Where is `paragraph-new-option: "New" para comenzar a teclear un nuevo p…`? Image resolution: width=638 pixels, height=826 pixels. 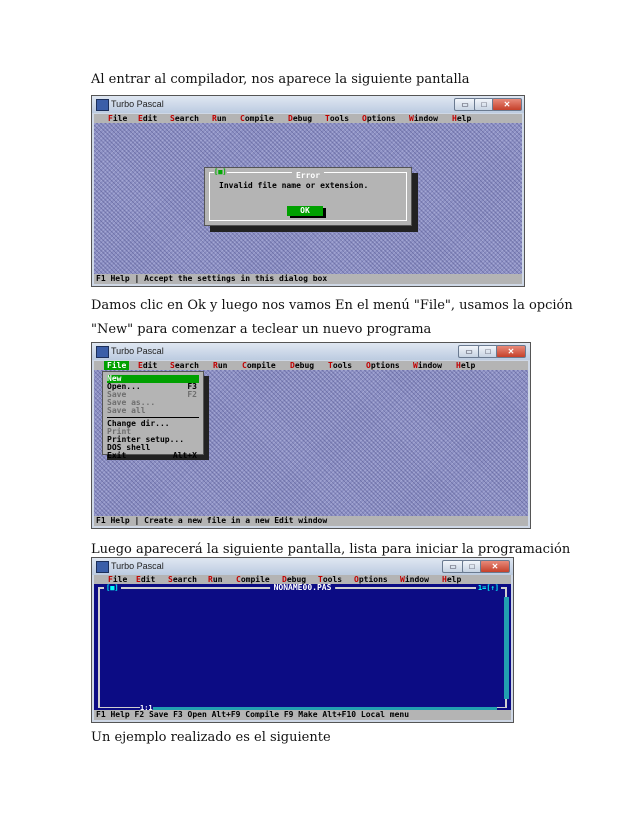 paragraph-new-option: "New" para comenzar a teclear un nuevo p… is located at coordinates (261, 329).